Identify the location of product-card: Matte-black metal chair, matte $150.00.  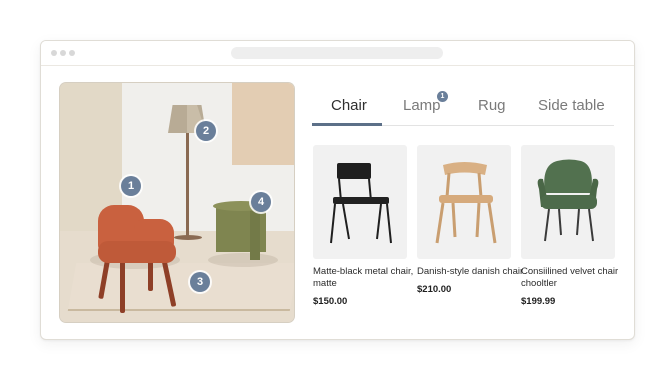
(363, 226).